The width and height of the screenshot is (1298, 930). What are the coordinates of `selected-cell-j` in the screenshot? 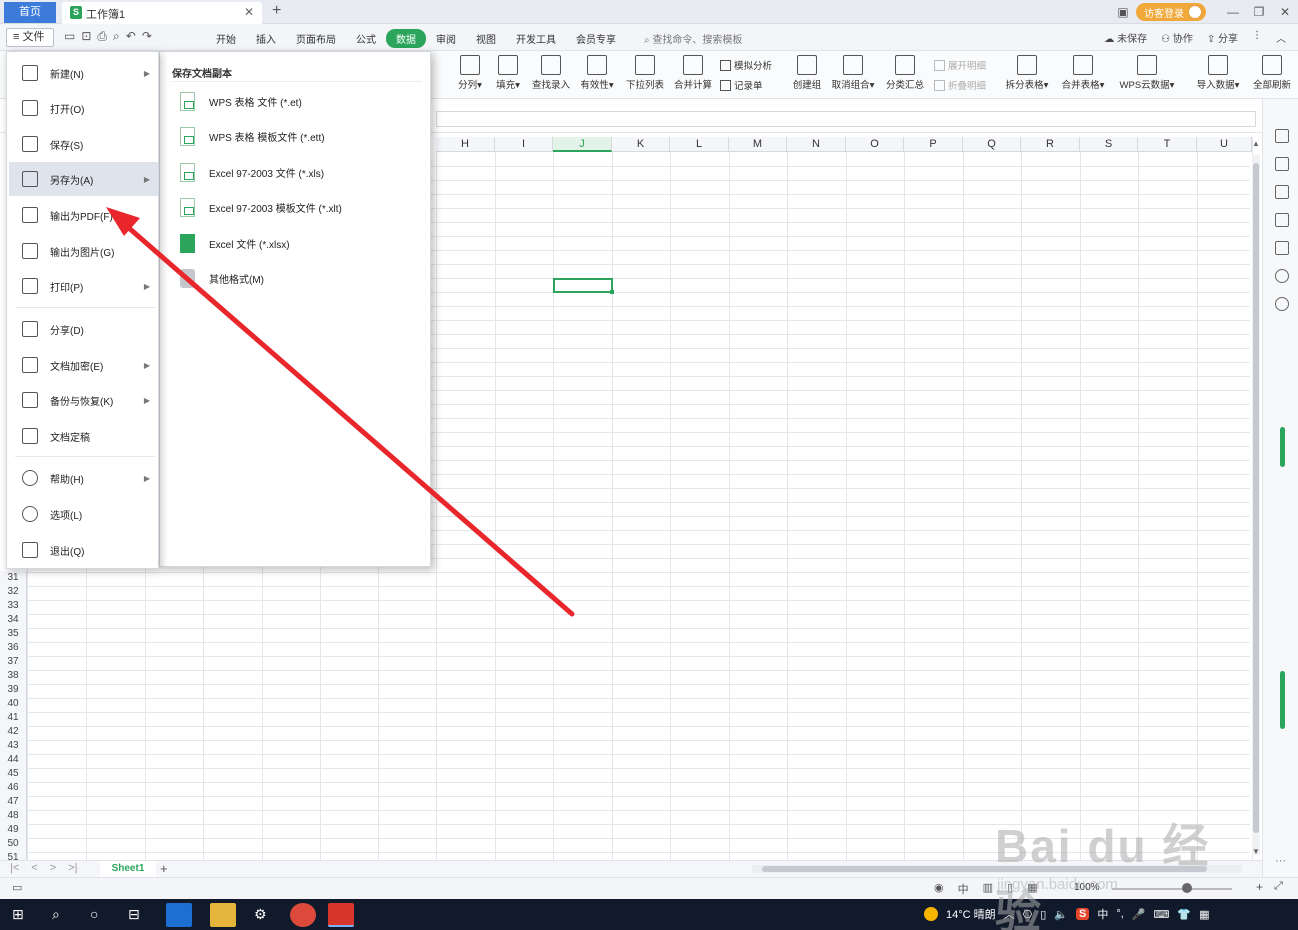 It's located at (583, 286).